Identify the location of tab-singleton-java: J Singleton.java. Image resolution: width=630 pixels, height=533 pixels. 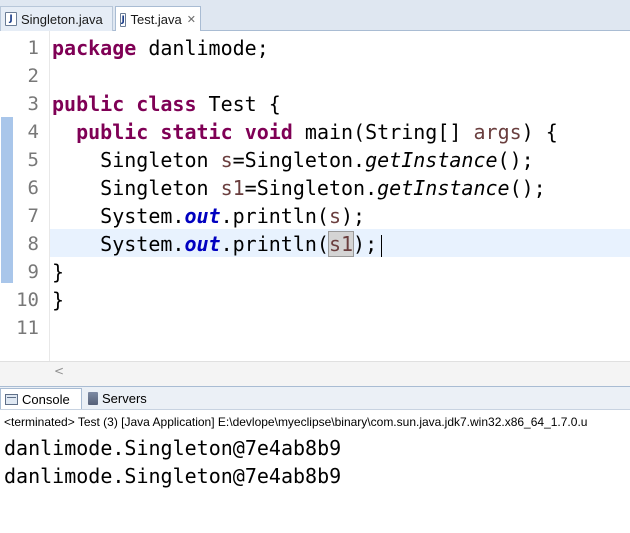
(56, 18).